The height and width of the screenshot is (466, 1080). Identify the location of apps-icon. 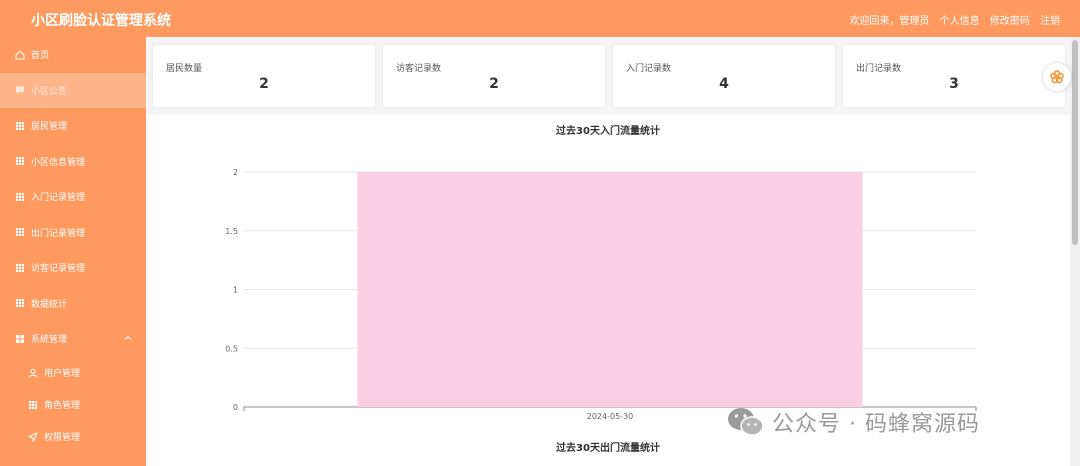
(20, 339).